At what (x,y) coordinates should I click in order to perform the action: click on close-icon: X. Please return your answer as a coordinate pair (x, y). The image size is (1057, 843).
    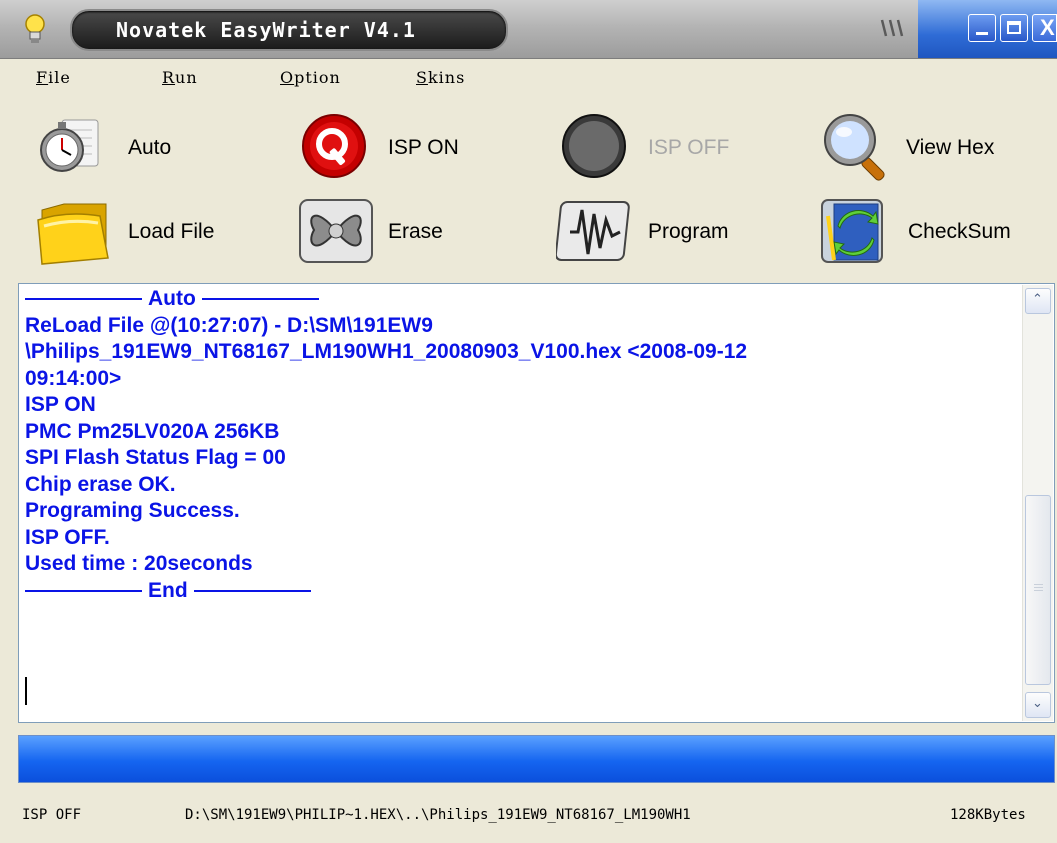
    Looking at the image, I should click on (1047, 27).